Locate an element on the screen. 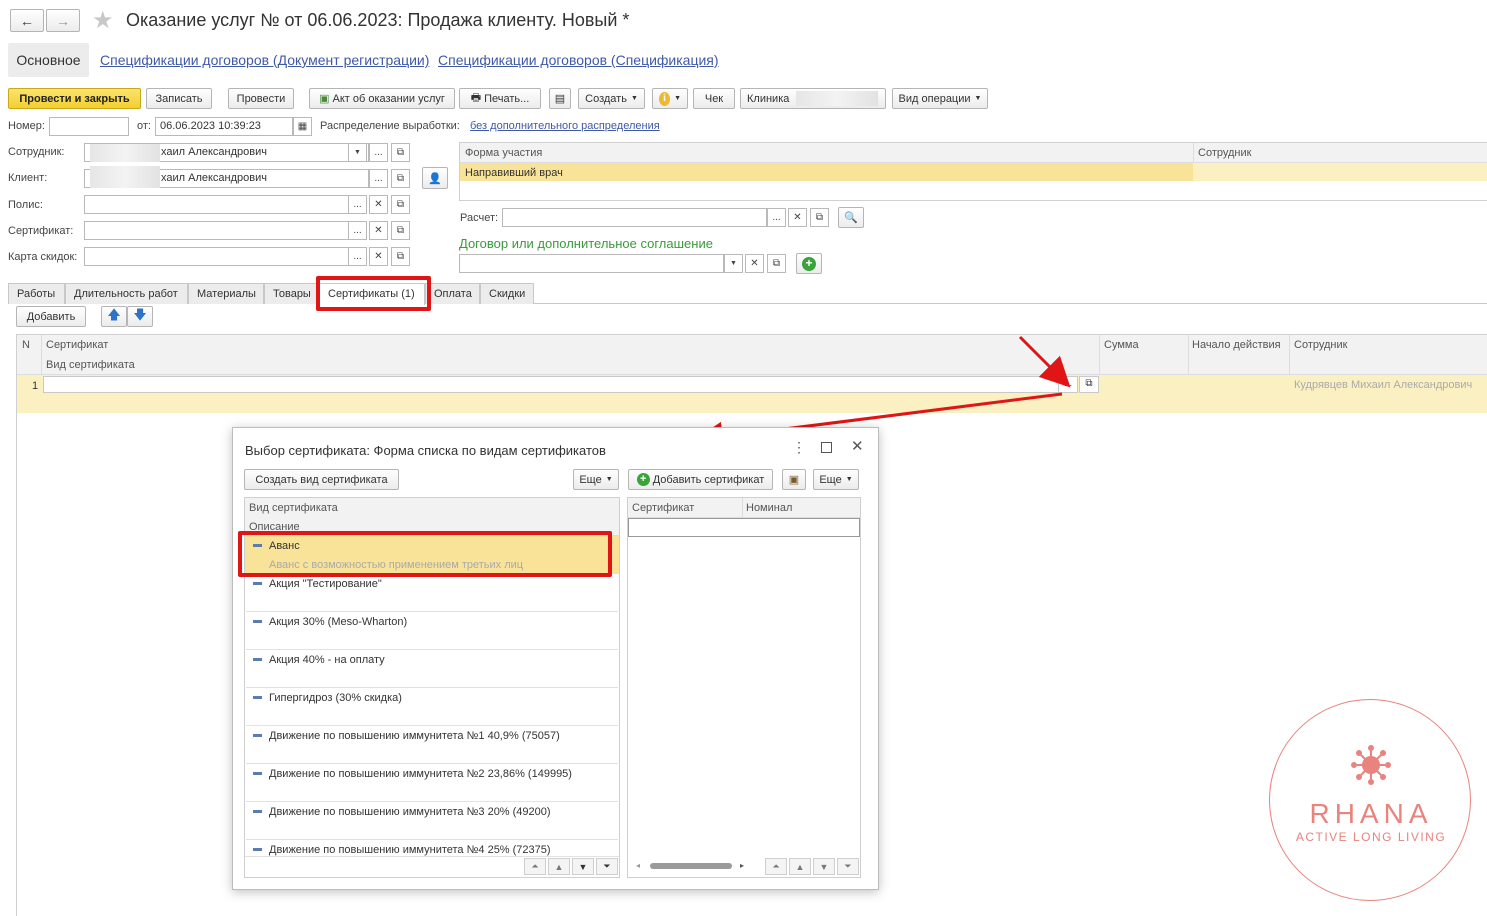 The image size is (1487, 916). col-nominal: Номинал is located at coordinates (769, 508).